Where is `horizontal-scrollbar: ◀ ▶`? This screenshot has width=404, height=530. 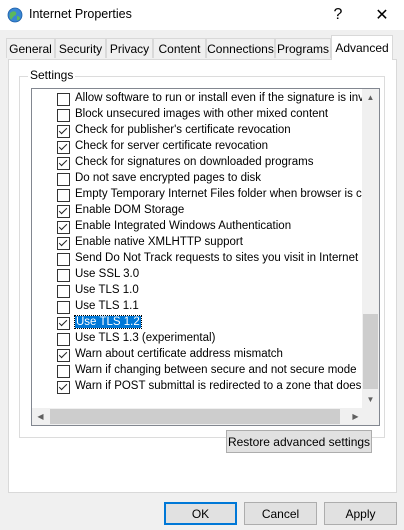
horizontal-scrollbar: ◀ ▶ is located at coordinates (198, 416).